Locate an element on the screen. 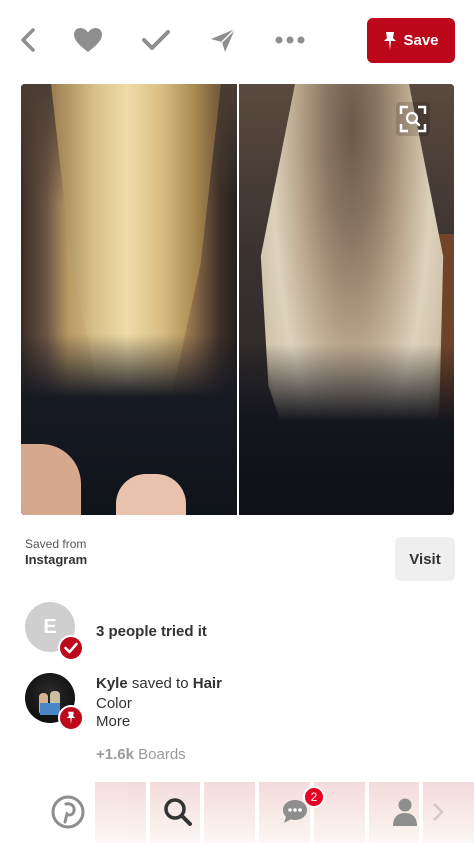 This screenshot has height=843, width=474. boards-count-link: +1.6k Boards is located at coordinates (141, 754).